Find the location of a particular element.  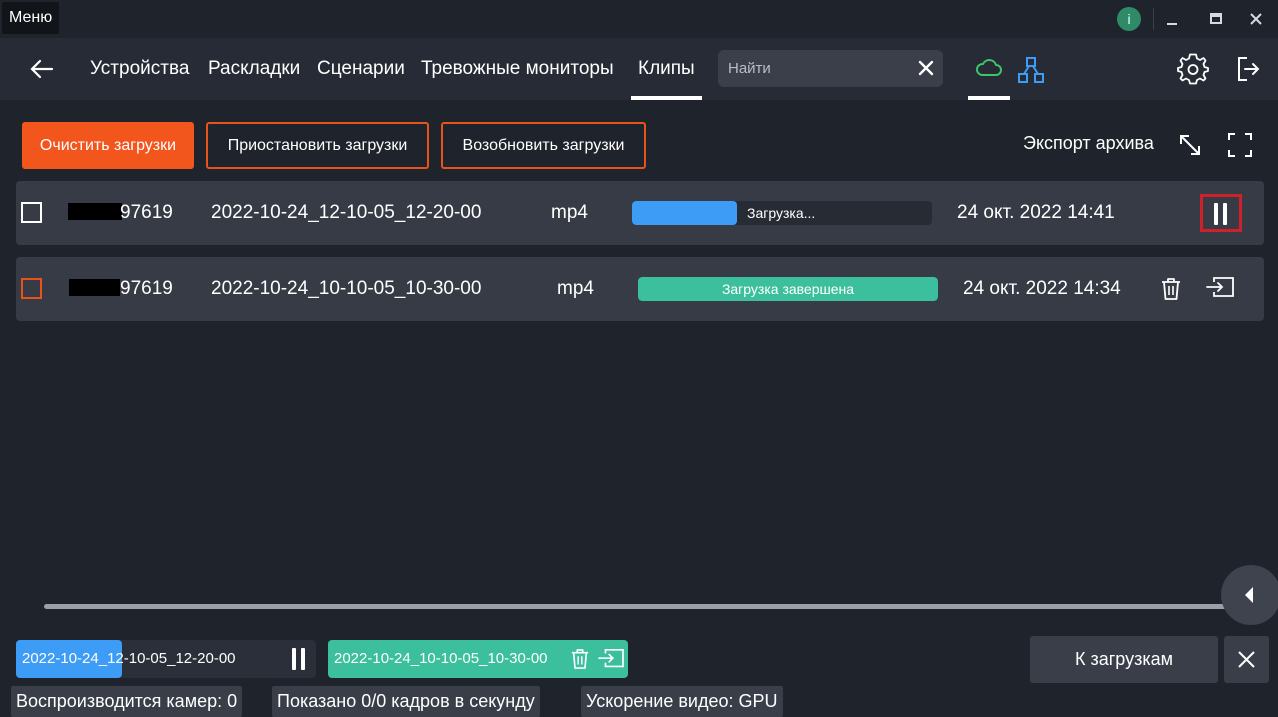

search-input is located at coordinates (818, 68).